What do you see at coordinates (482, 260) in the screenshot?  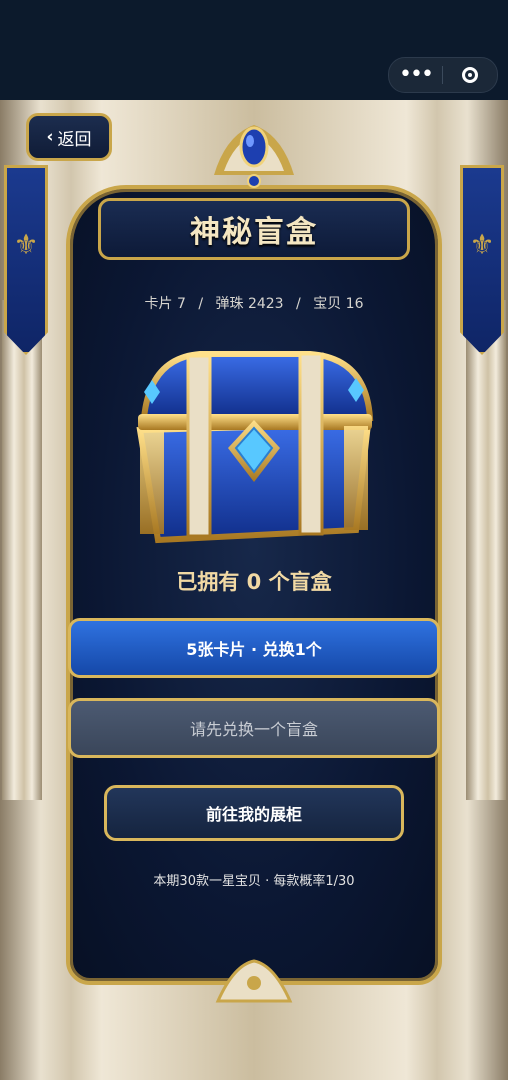 I see `right-banner` at bounding box center [482, 260].